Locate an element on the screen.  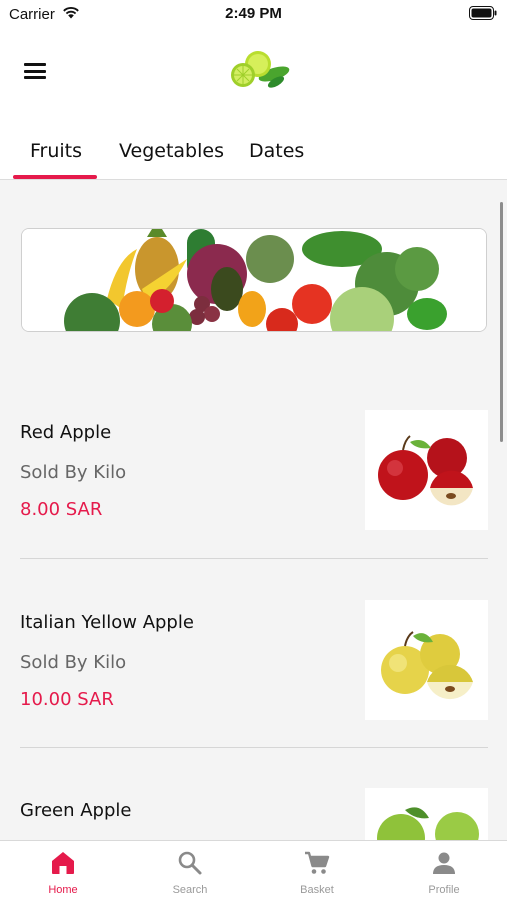
scrollbar is located at coordinates (501, 322).